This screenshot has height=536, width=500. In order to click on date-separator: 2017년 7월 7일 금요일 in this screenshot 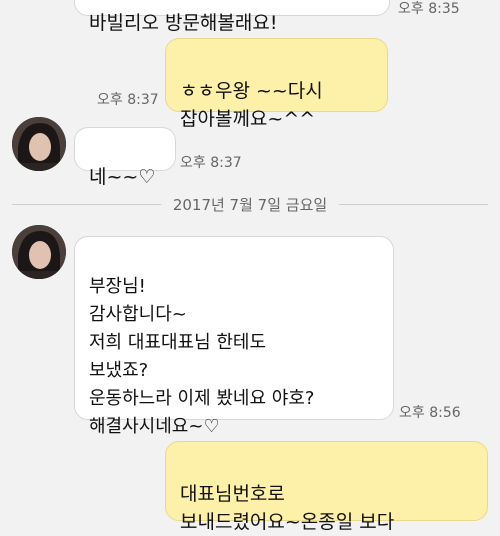, I will do `click(250, 204)`.